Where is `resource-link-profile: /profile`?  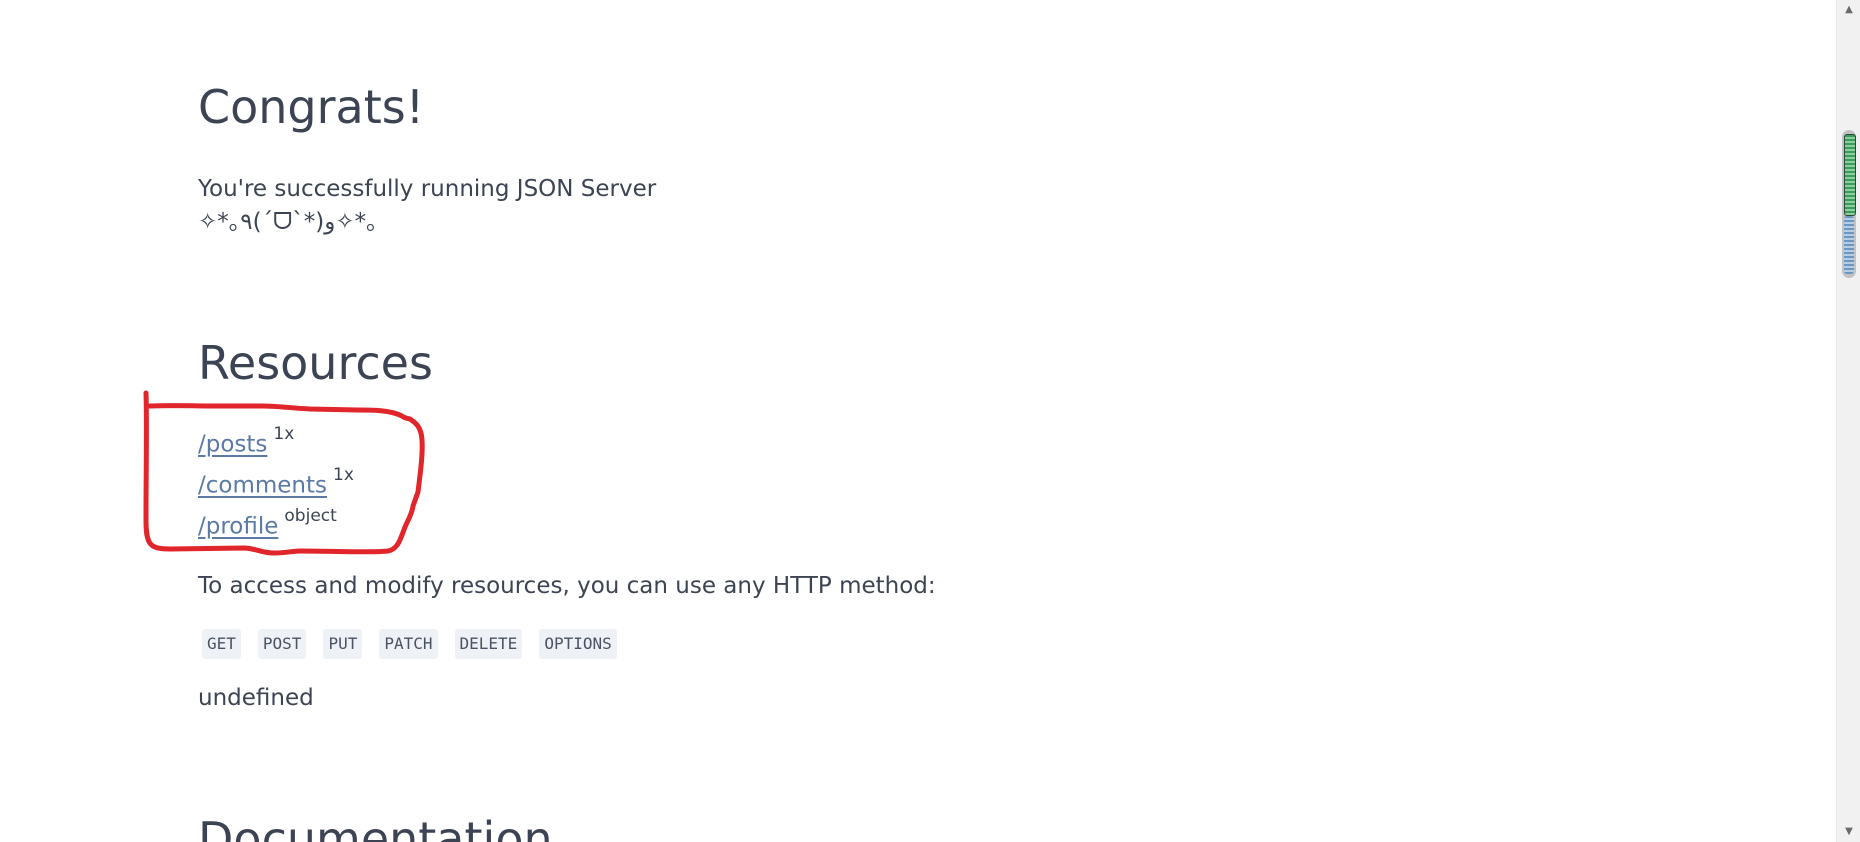
resource-link-profile: /profile is located at coordinates (238, 527).